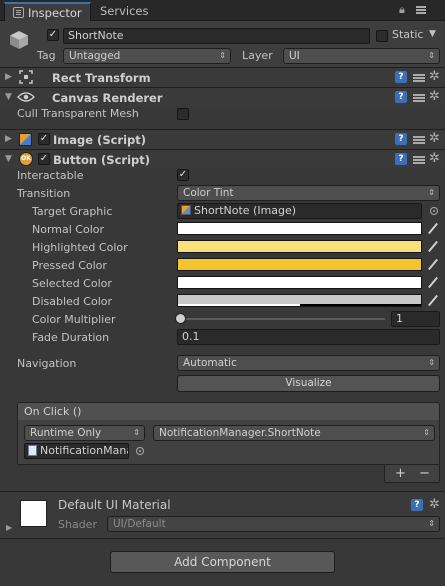  What do you see at coordinates (308, 383) in the screenshot?
I see `visualize-button: Visualize` at bounding box center [308, 383].